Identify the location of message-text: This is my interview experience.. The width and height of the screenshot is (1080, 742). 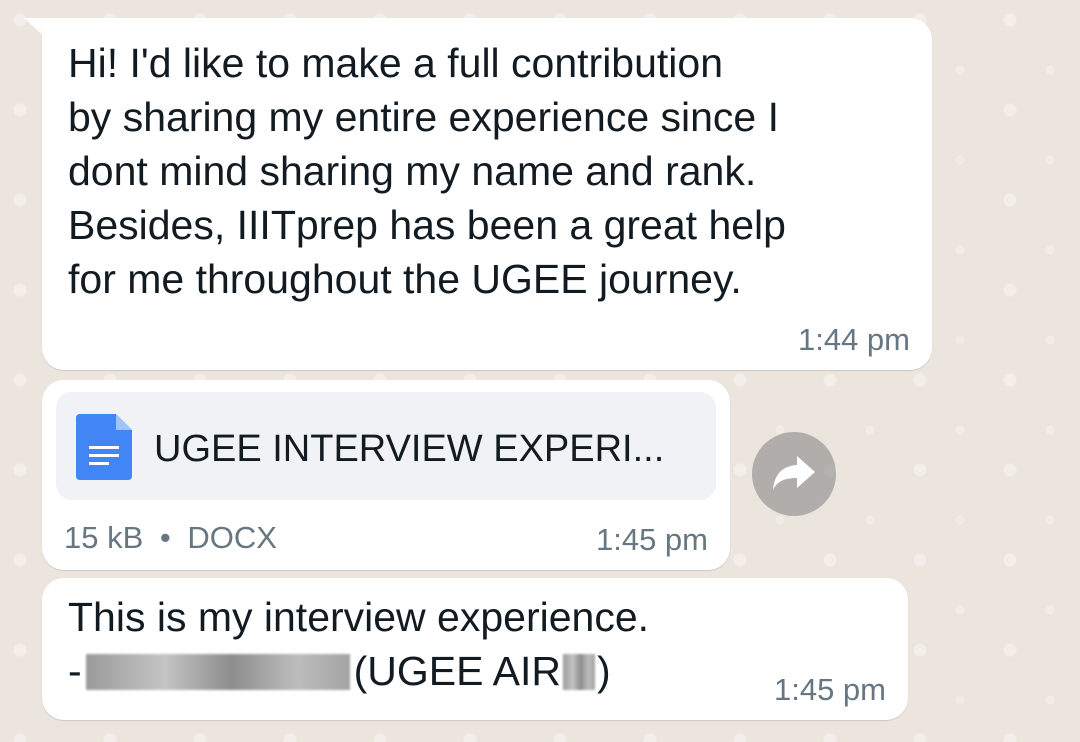
(359, 617).